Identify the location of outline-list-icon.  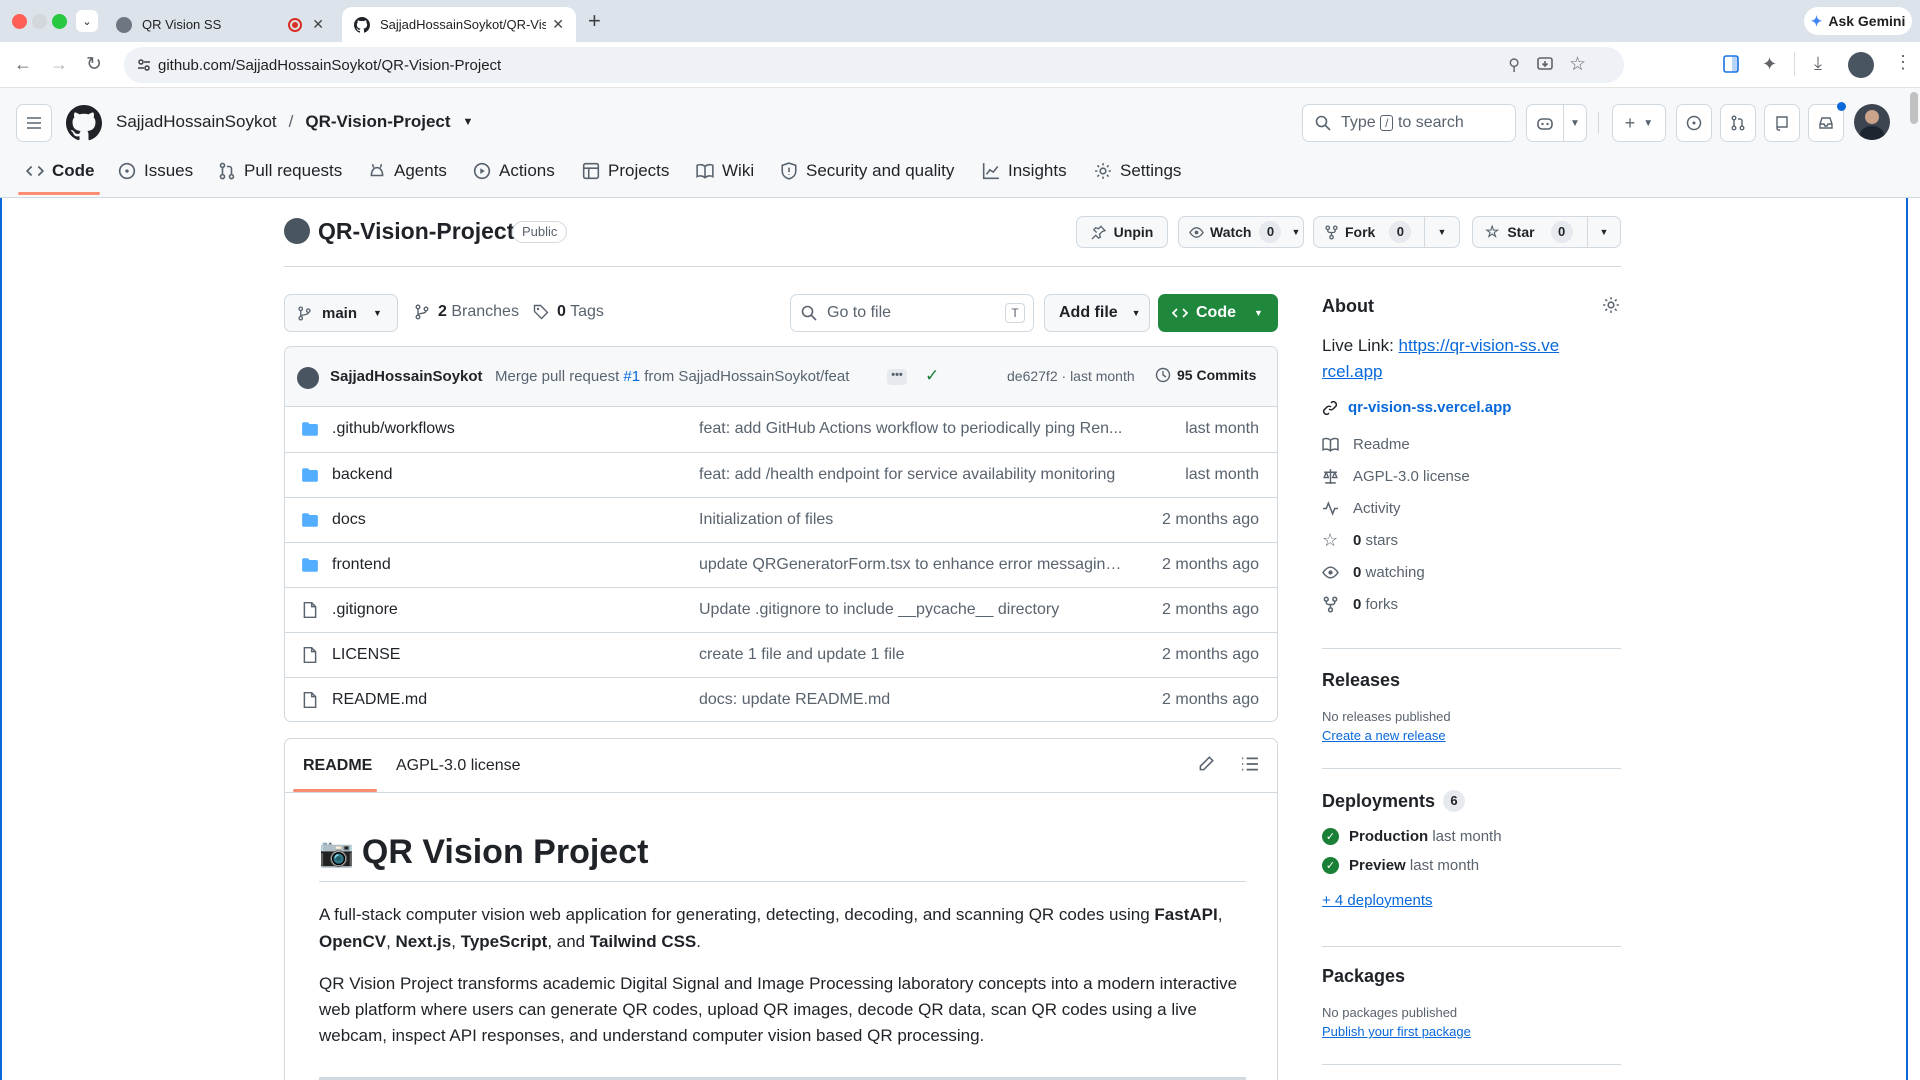
(1250, 764).